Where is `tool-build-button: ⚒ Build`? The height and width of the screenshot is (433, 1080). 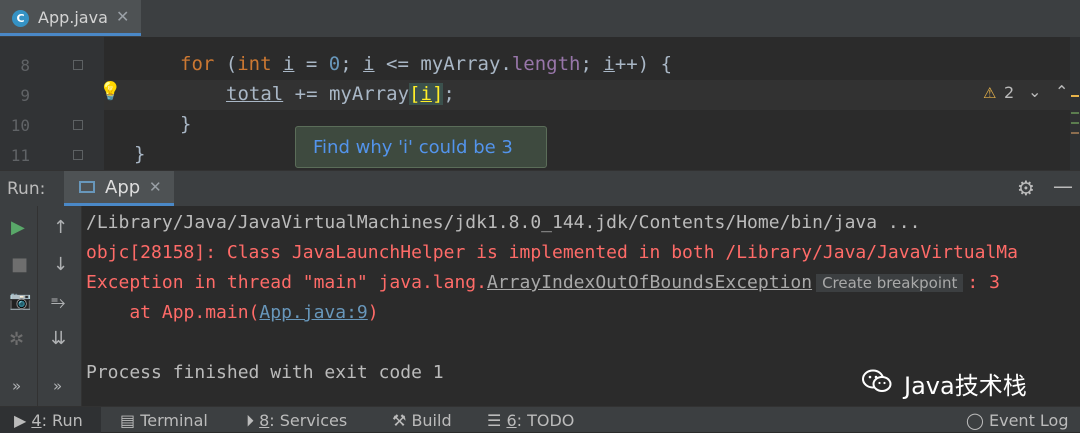
tool-build-button: ⚒ Build is located at coordinates (422, 420).